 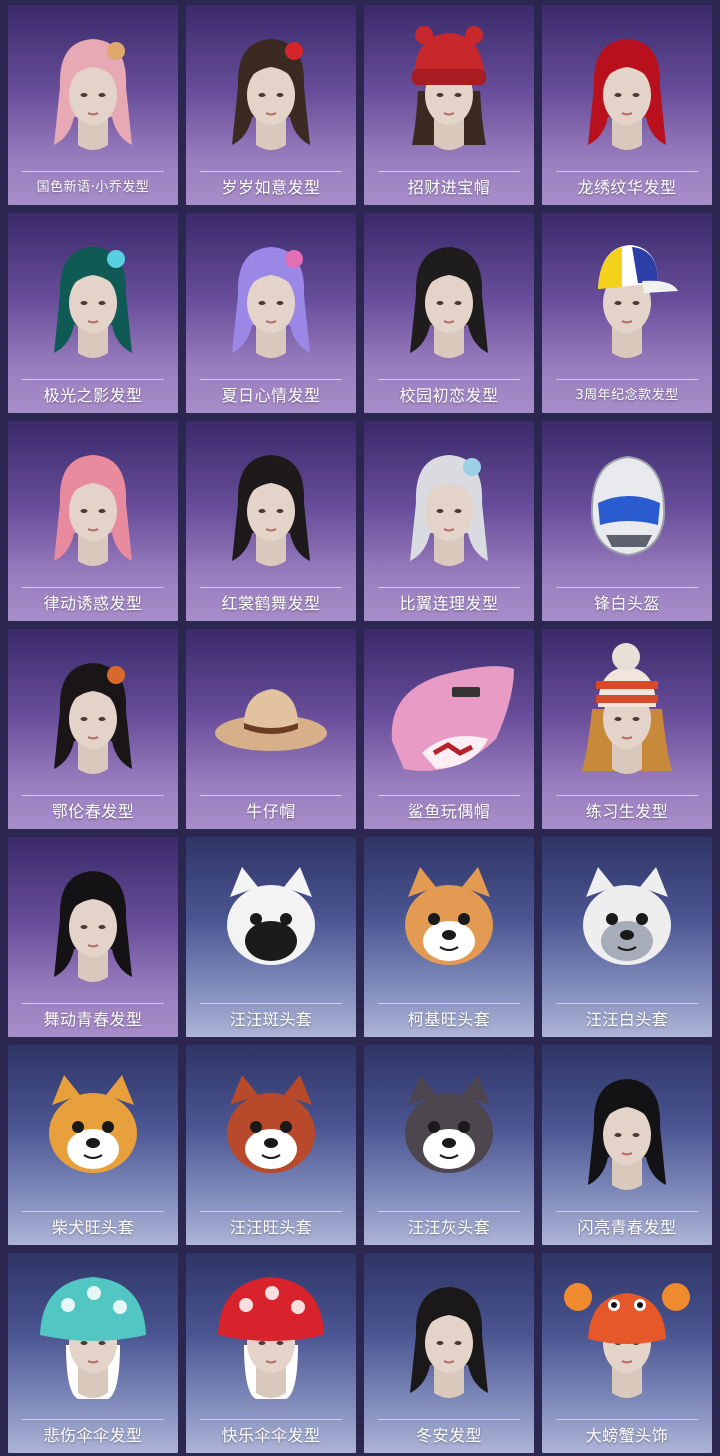 What do you see at coordinates (93, 718) in the screenshot?
I see `headband-braid-hair-icon` at bounding box center [93, 718].